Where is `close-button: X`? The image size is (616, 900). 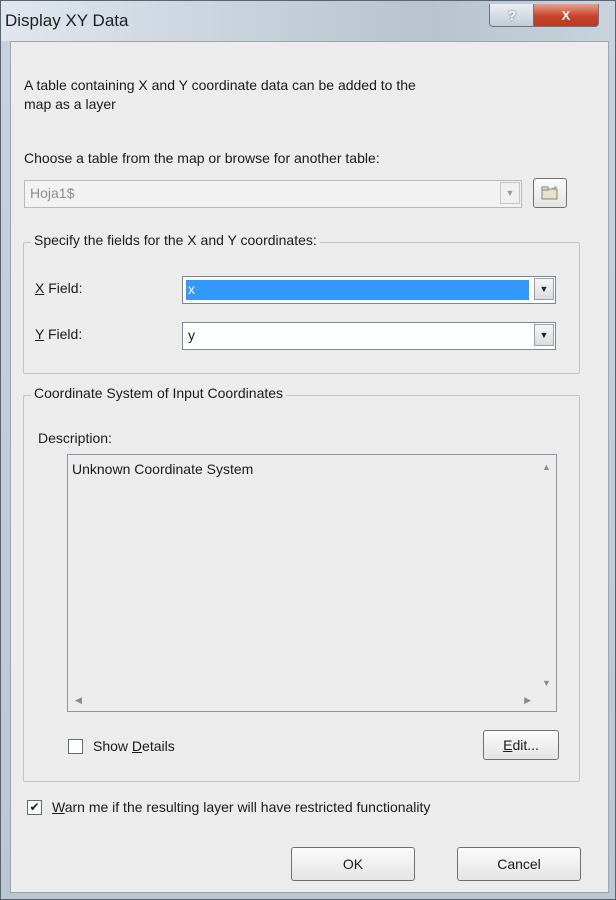 close-button: X is located at coordinates (566, 15).